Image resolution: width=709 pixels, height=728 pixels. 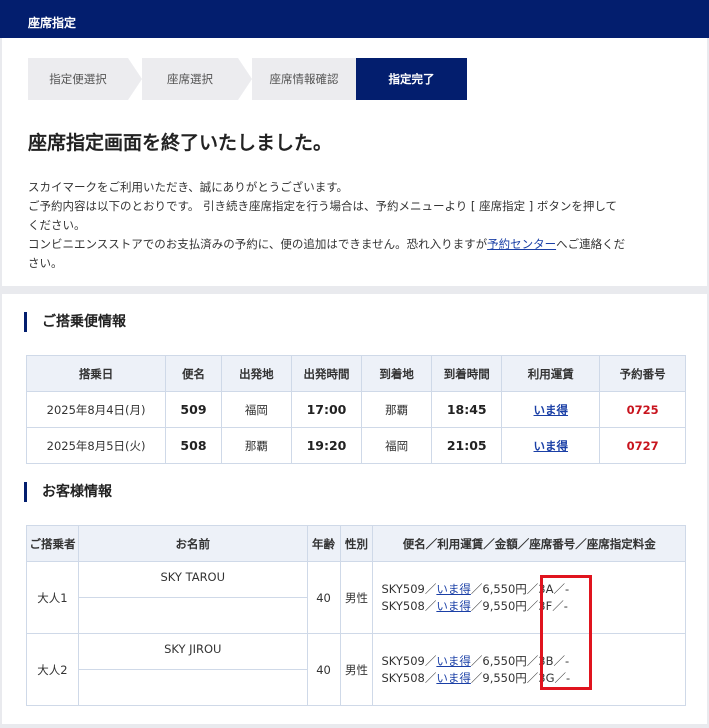 What do you see at coordinates (521, 244) in the screenshot?
I see `reservation-center-link: 予約センター` at bounding box center [521, 244].